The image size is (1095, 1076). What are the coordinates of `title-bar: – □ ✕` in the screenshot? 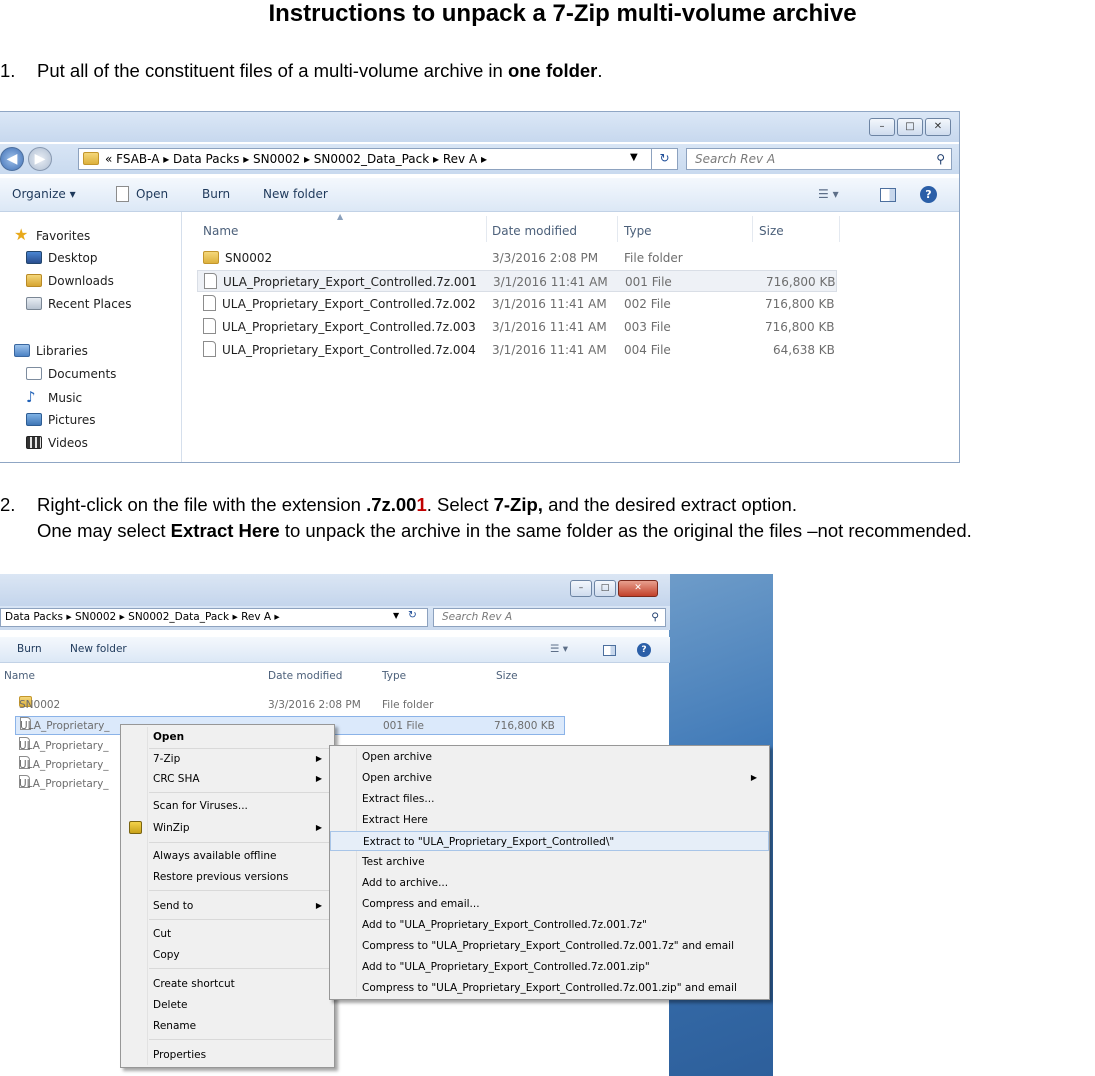 It's located at (335, 590).